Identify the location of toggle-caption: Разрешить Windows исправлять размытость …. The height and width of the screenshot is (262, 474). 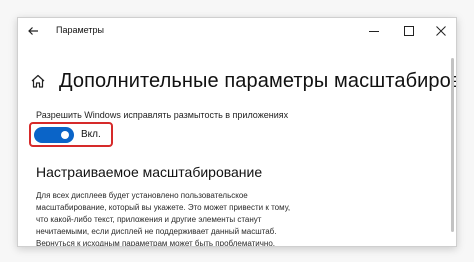
(162, 115).